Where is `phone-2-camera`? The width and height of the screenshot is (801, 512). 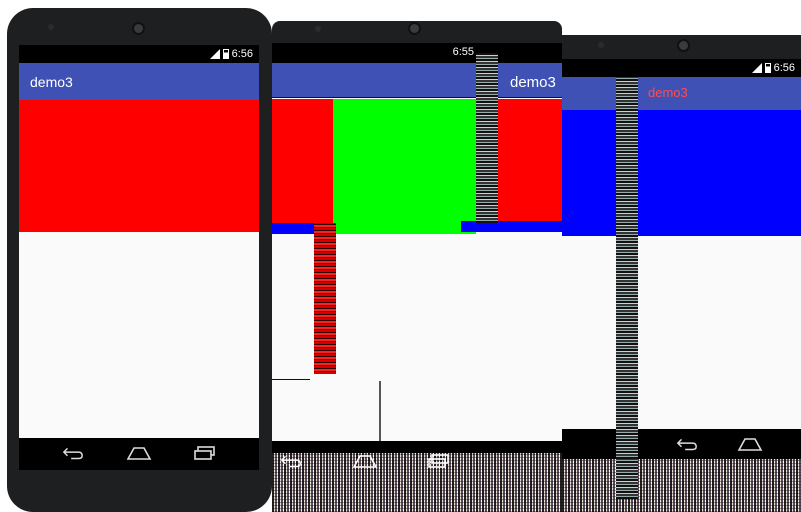 phone-2-camera is located at coordinates (414, 28).